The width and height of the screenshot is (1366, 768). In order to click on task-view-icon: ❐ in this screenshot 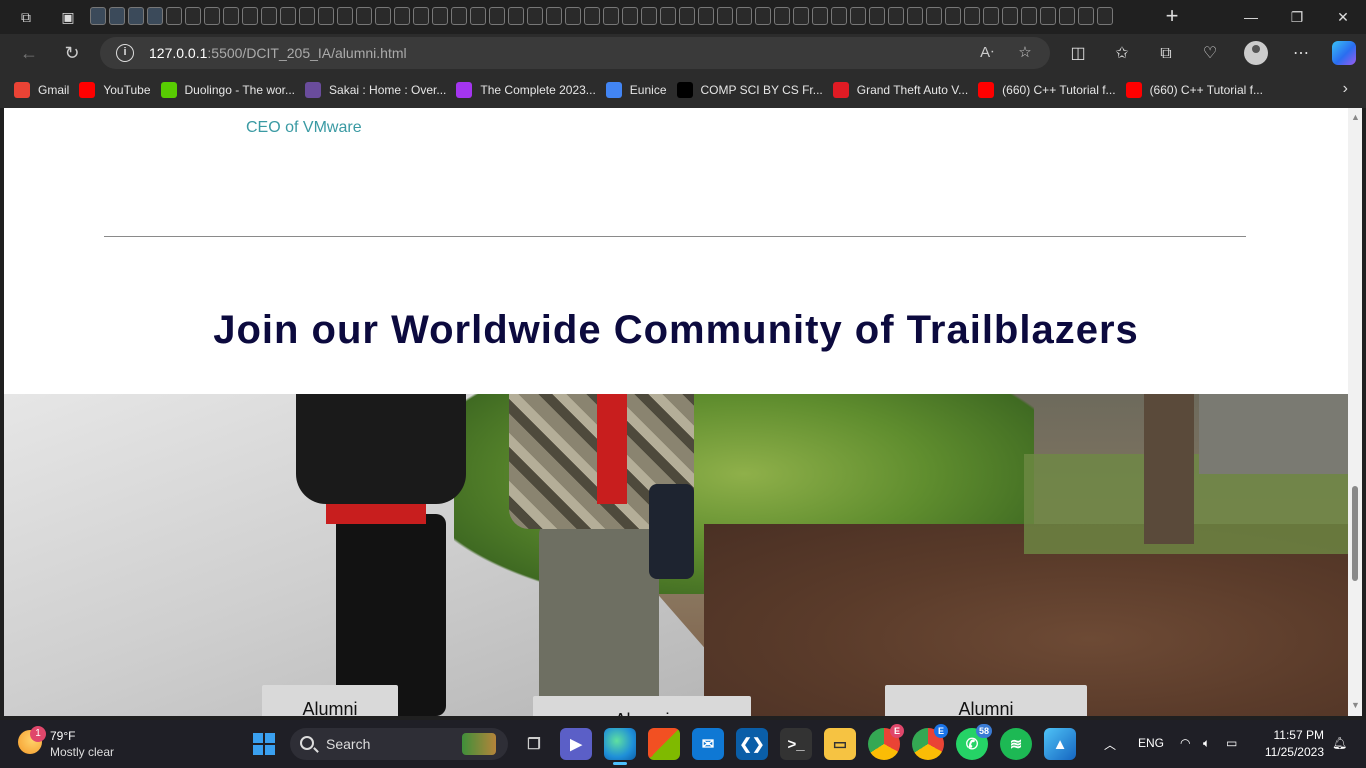, I will do `click(534, 744)`.